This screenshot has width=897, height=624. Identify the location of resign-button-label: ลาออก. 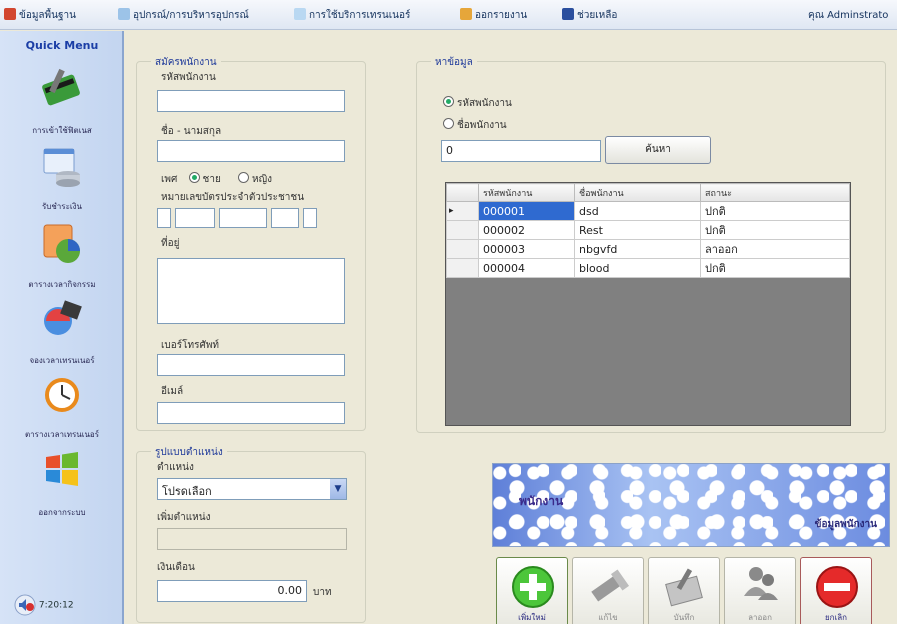
(760, 617).